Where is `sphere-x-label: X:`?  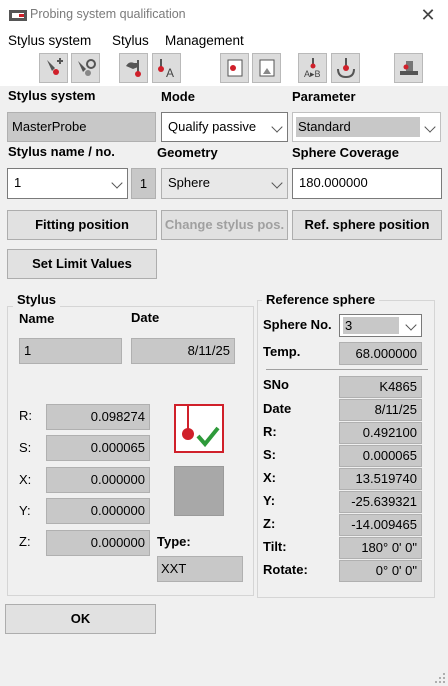 sphere-x-label: X: is located at coordinates (269, 477).